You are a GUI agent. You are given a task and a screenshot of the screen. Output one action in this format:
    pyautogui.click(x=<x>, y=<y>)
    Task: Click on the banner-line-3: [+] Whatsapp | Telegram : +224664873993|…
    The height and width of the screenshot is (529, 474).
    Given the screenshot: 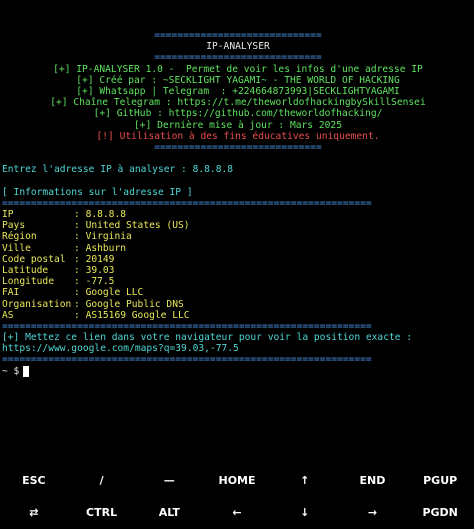 What is the action you would take?
    pyautogui.click(x=238, y=91)
    